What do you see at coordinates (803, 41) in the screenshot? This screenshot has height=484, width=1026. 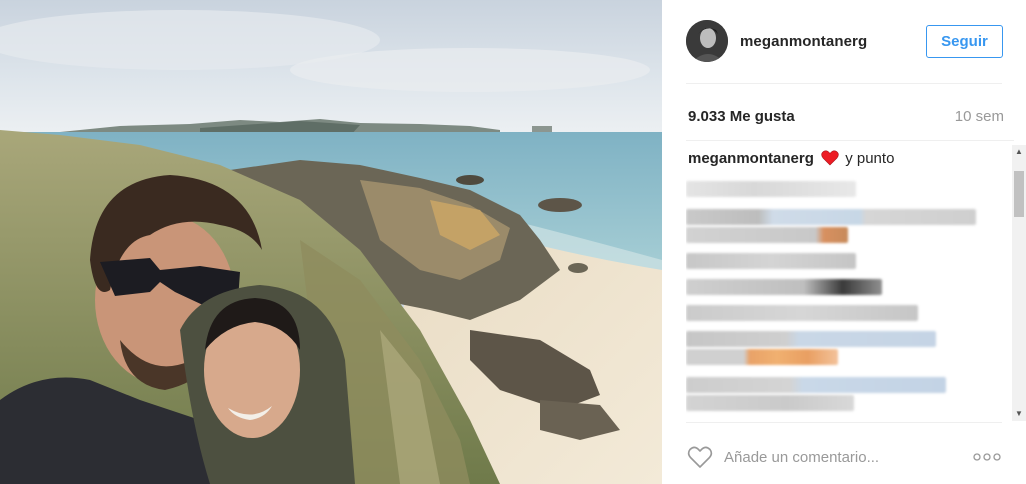 I see `username-link: meganmontanerg` at bounding box center [803, 41].